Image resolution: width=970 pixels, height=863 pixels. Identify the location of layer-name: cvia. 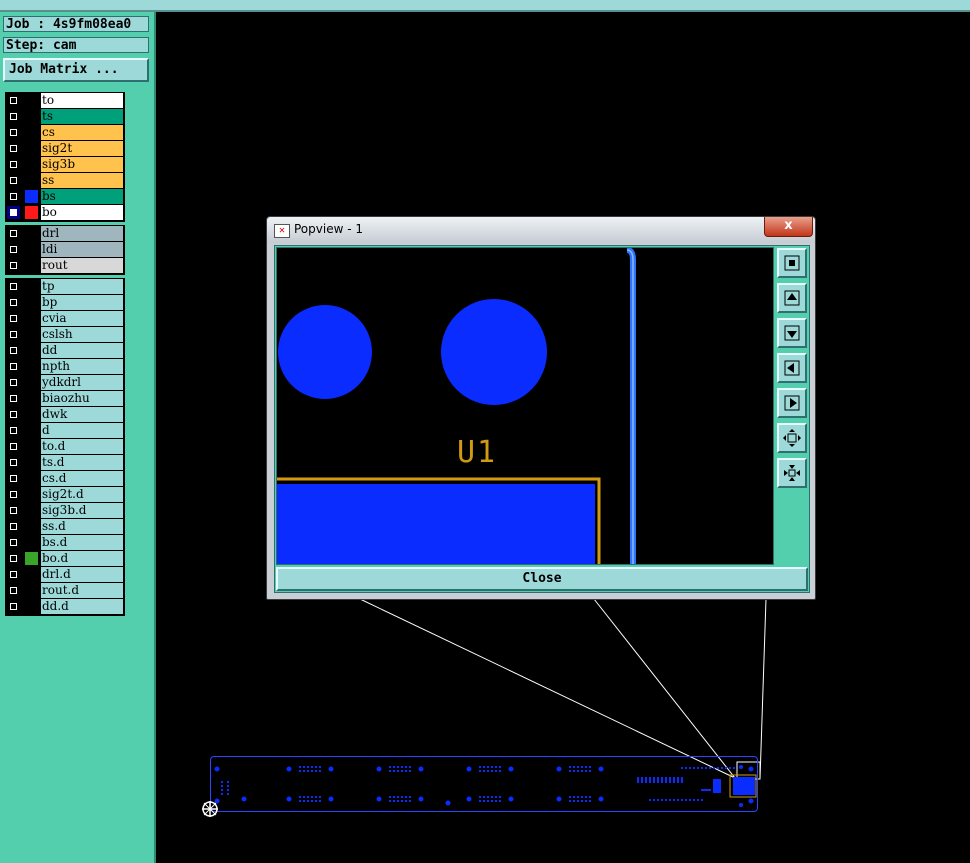
(82, 318).